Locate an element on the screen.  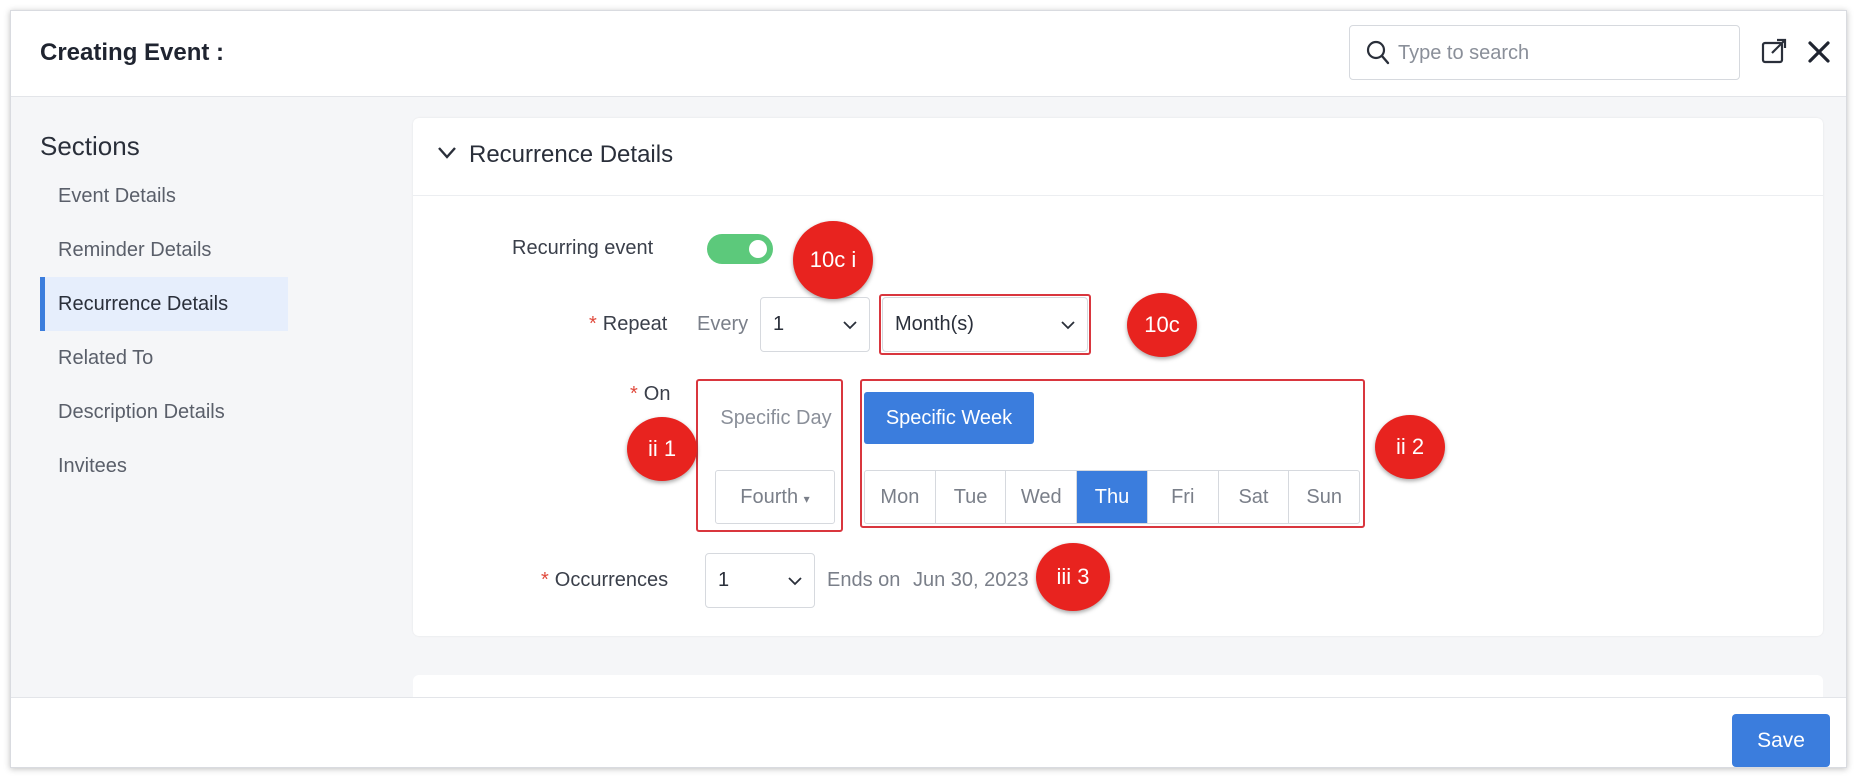
sidebar-item-recurrence-details: Recurrence Details is located at coordinates (164, 304).